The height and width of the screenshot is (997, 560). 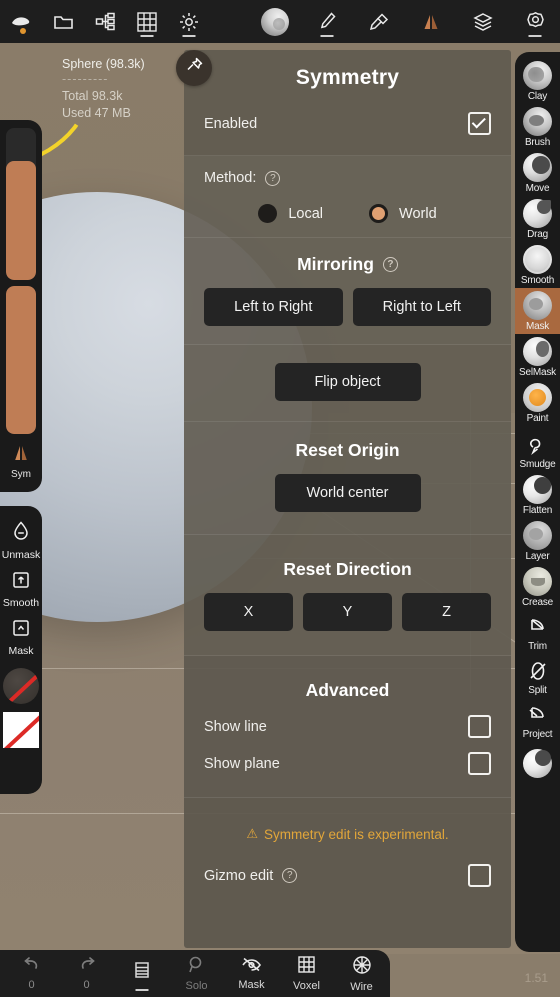 I want to click on wire-label: Wire, so click(x=361, y=986).